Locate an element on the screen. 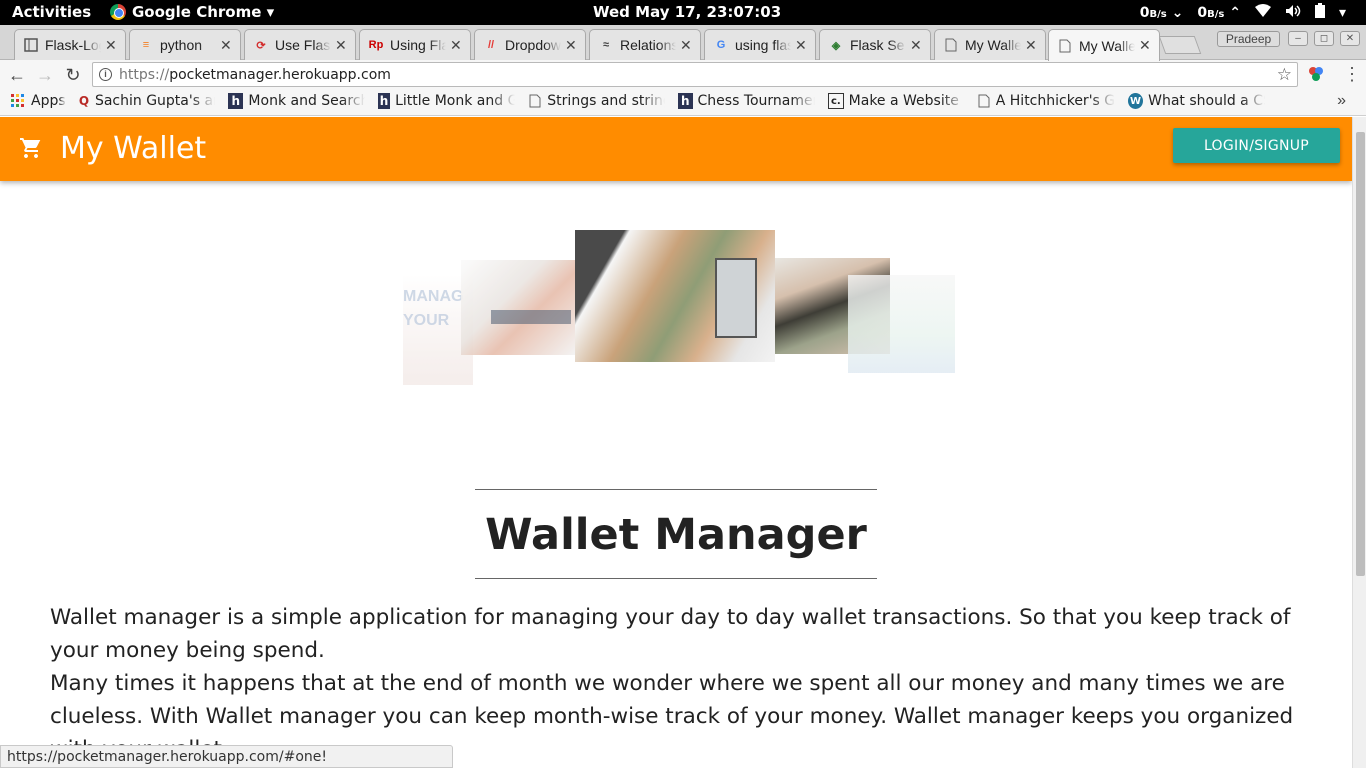 This screenshot has width=1366, height=768. sqlalchemy-icon: ≈ is located at coordinates (606, 45).